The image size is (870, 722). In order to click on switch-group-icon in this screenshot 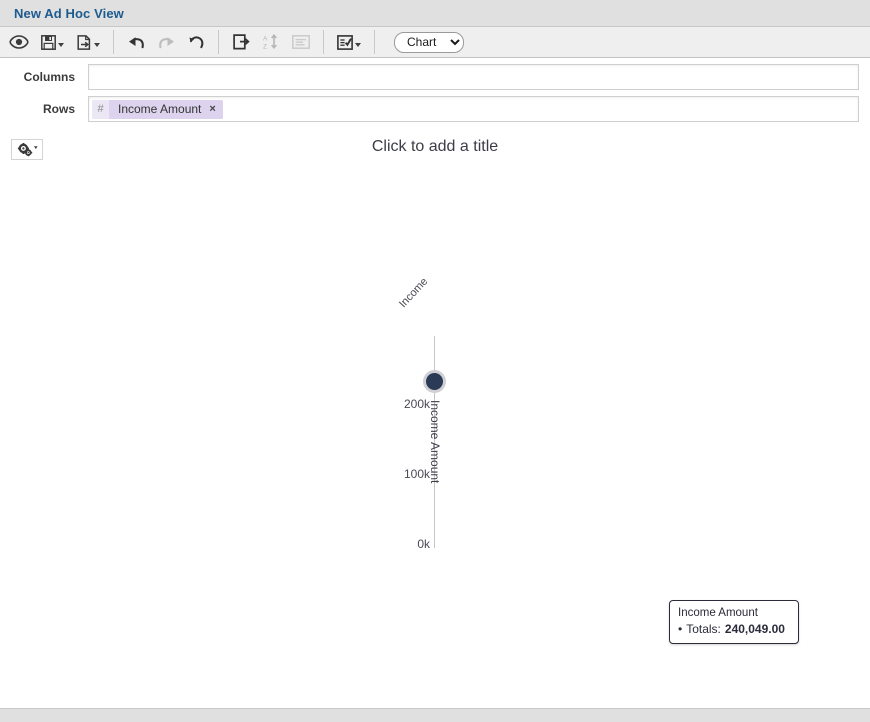, I will do `click(241, 42)`.